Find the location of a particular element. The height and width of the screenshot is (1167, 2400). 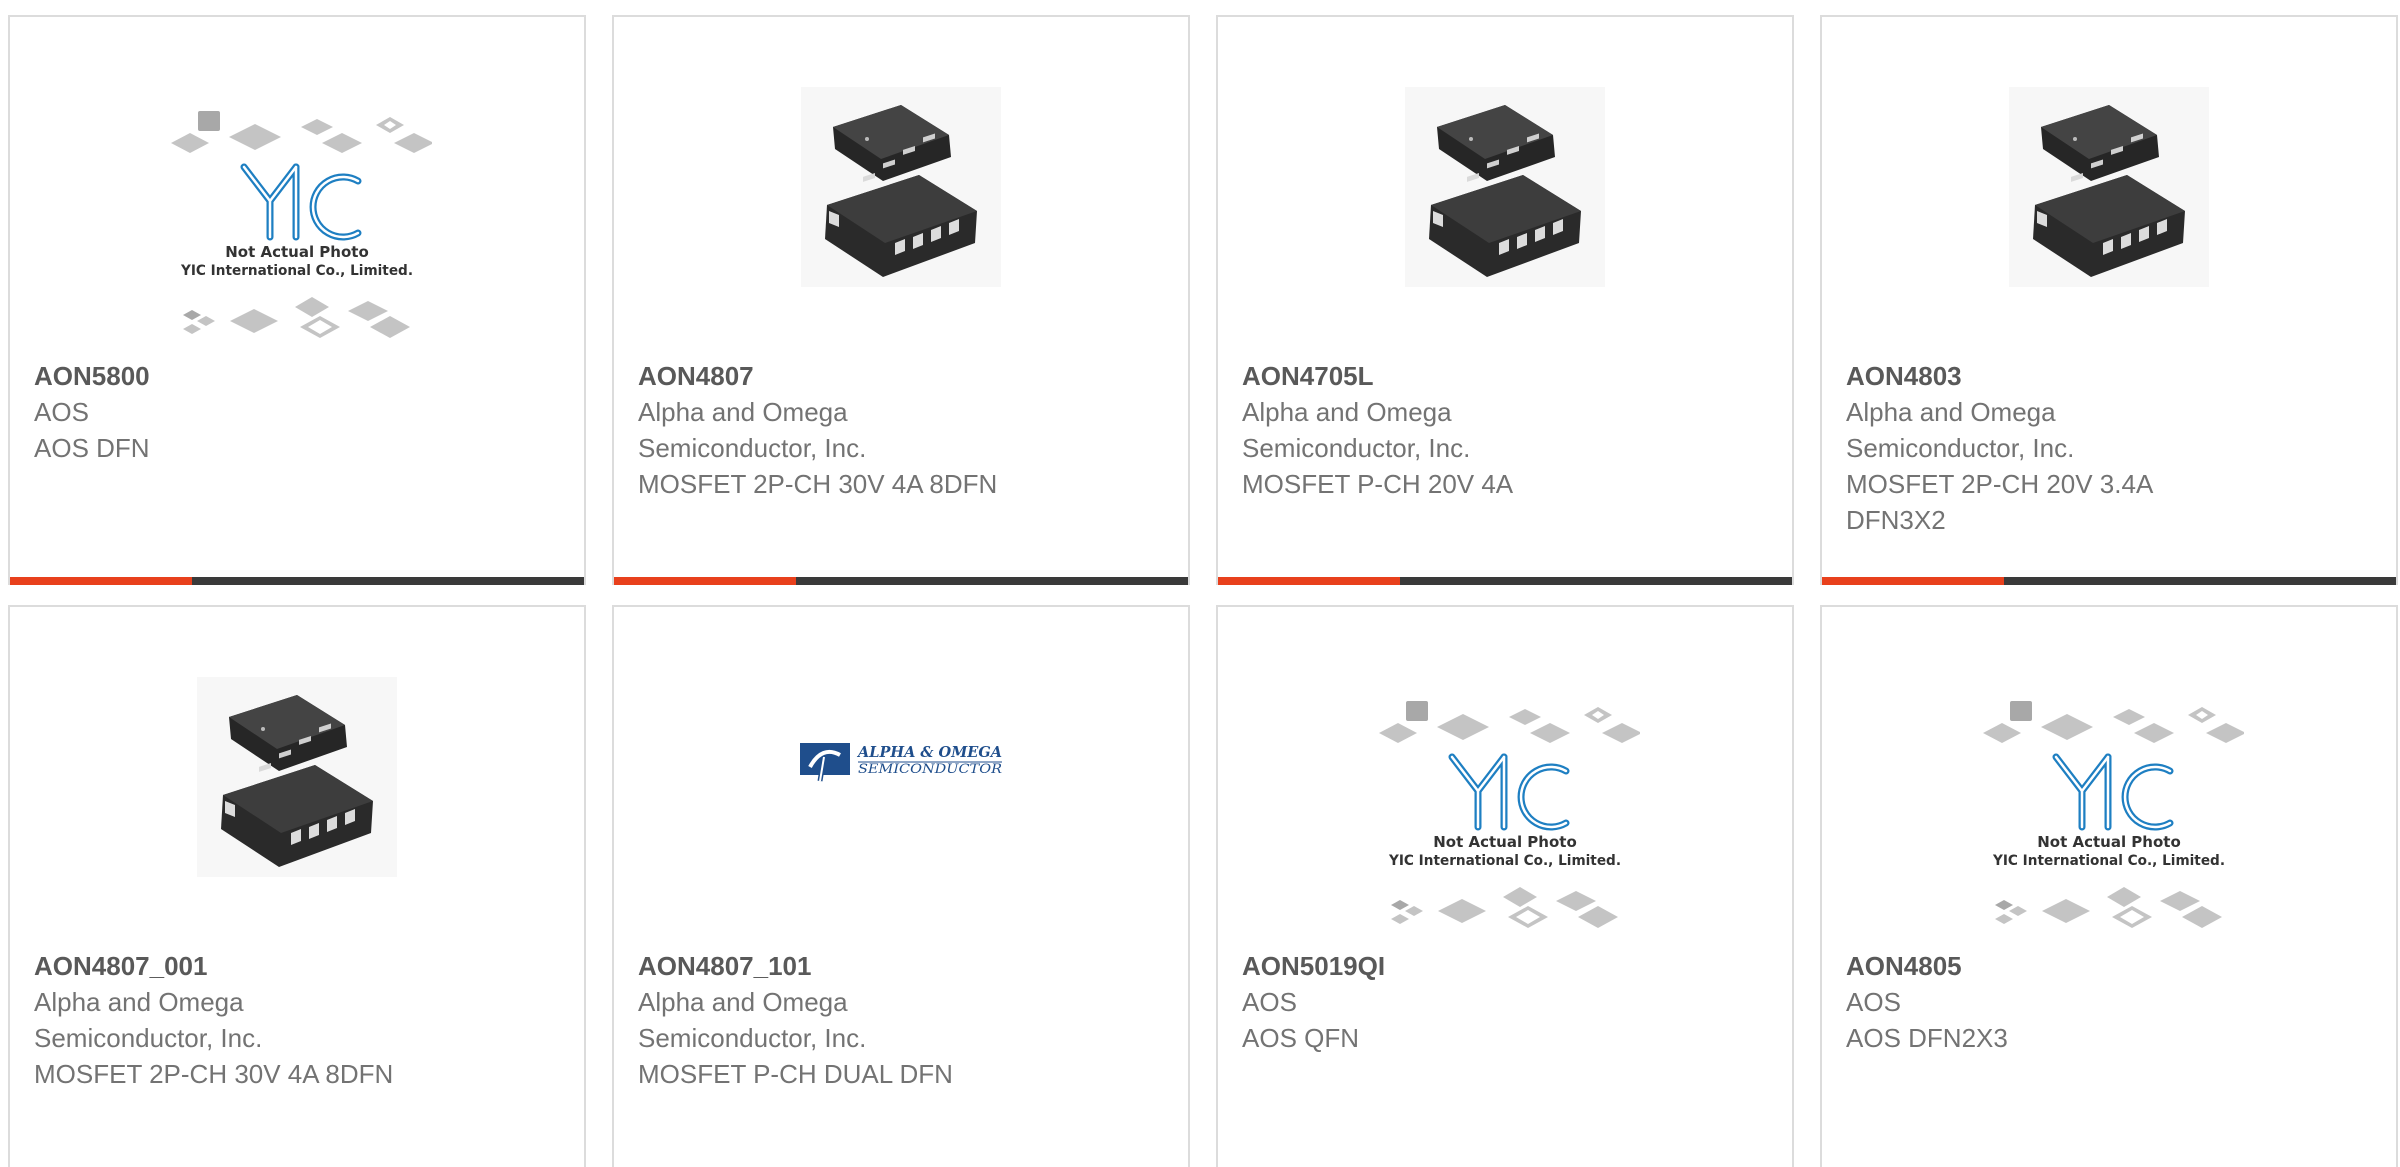

part-number-link: AON4807 is located at coordinates (903, 376).